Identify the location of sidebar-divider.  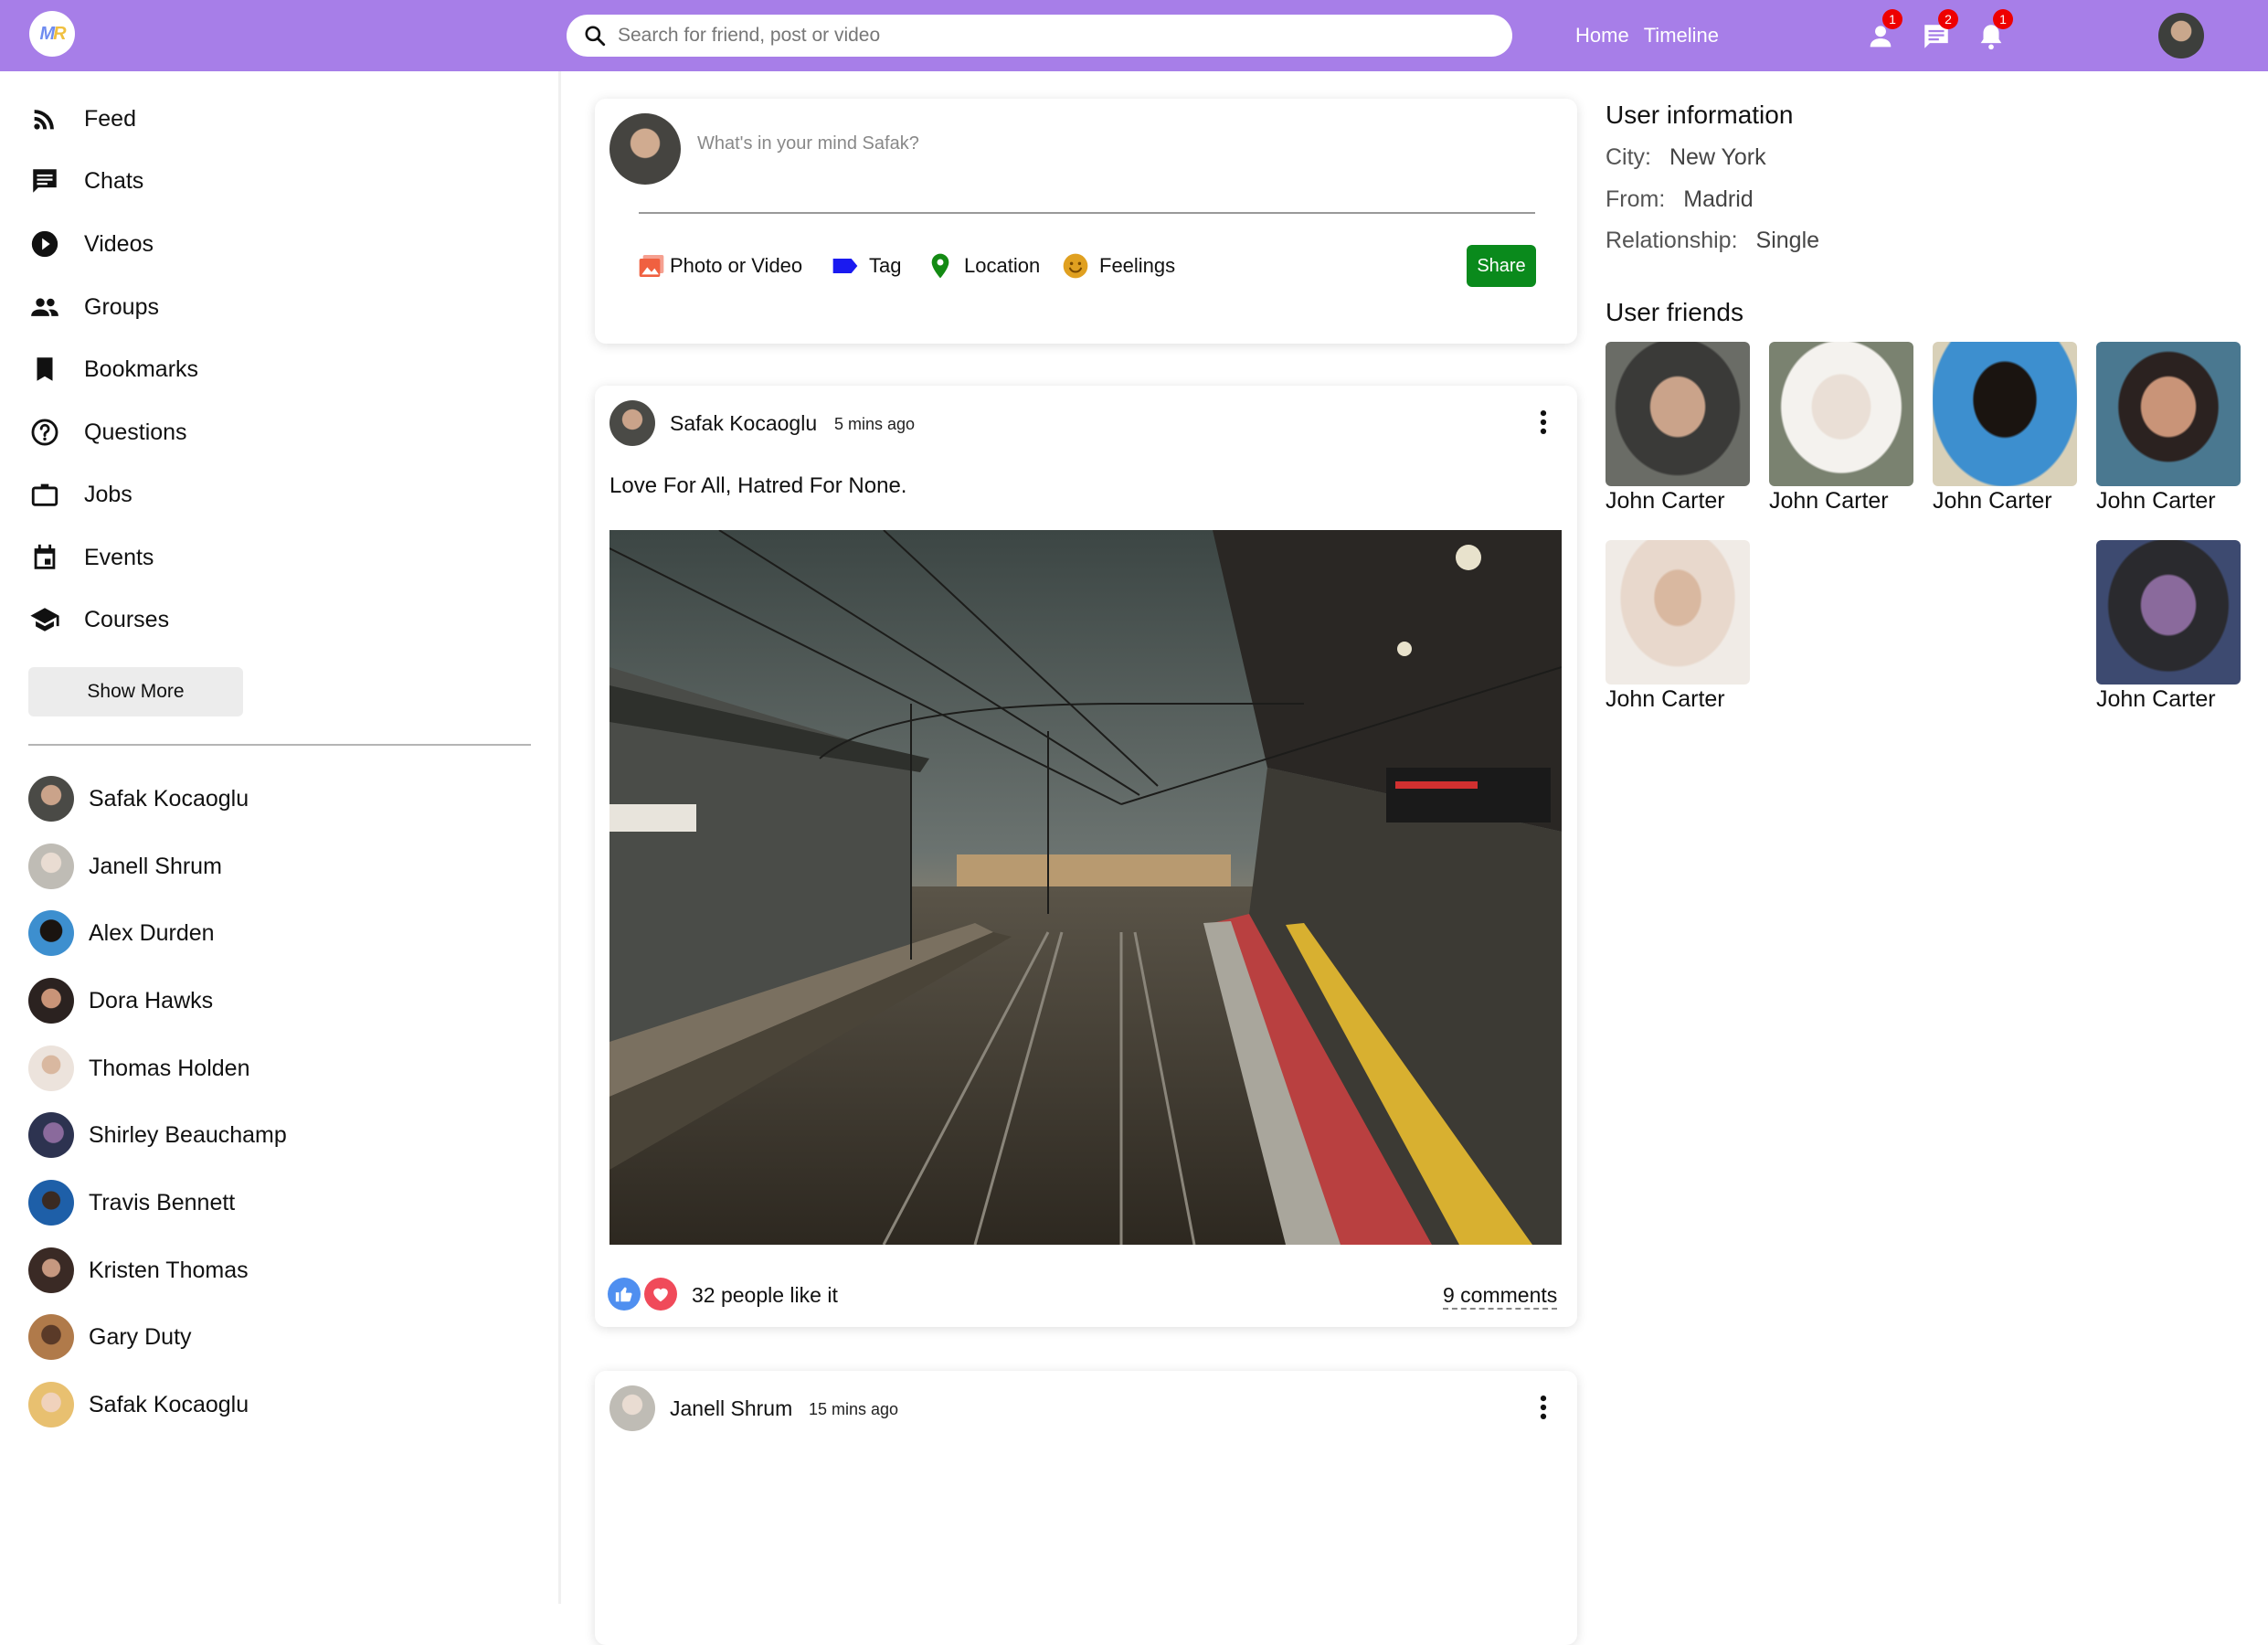
(279, 745).